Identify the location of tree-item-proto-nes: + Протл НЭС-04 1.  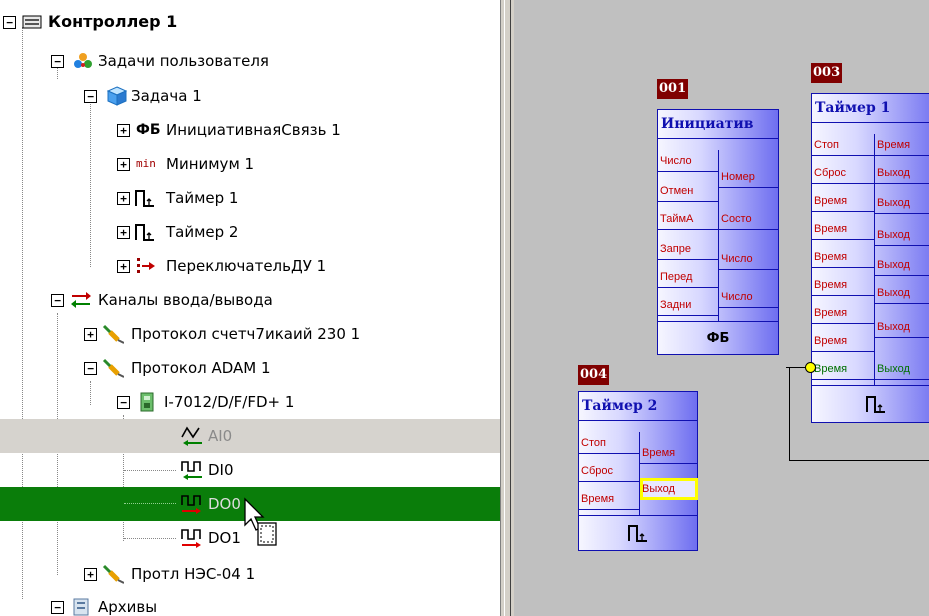
(250, 574).